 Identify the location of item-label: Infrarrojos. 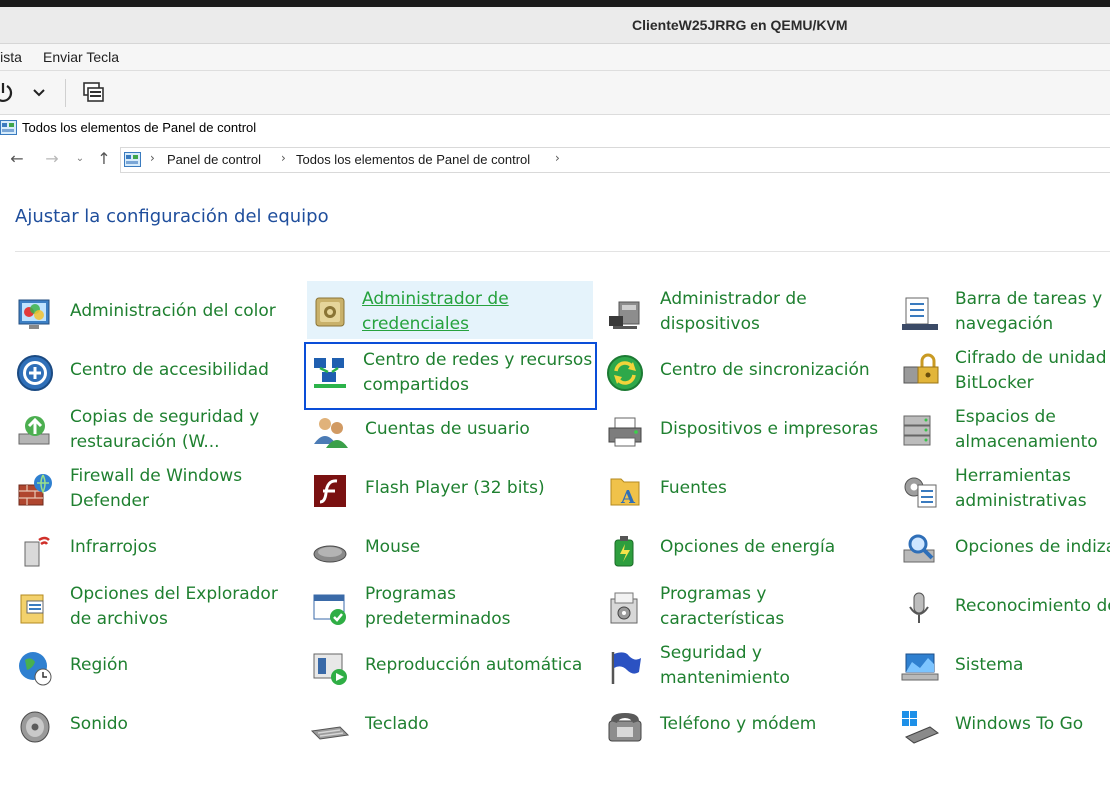
(113, 547).